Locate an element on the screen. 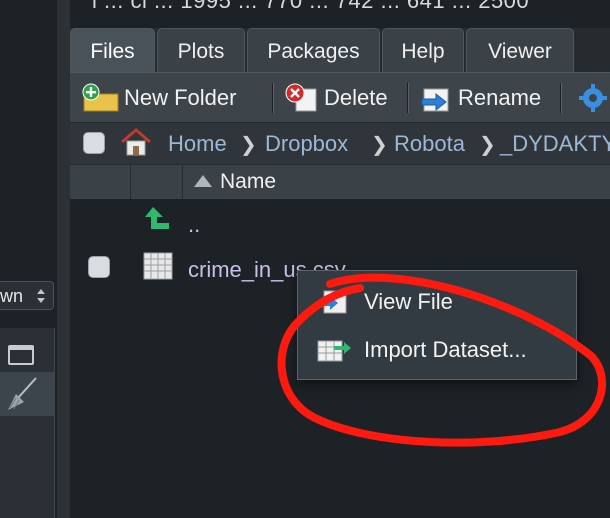 Image resolution: width=610 pixels, height=518 pixels. name-column-header: Name is located at coordinates (248, 182).